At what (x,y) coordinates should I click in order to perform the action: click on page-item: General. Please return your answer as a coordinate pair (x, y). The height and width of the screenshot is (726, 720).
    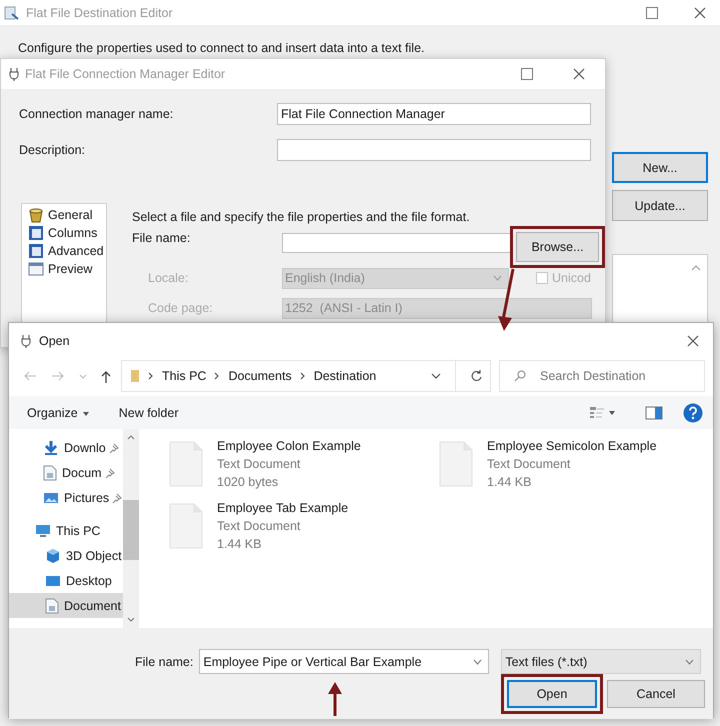
    Looking at the image, I should click on (70, 215).